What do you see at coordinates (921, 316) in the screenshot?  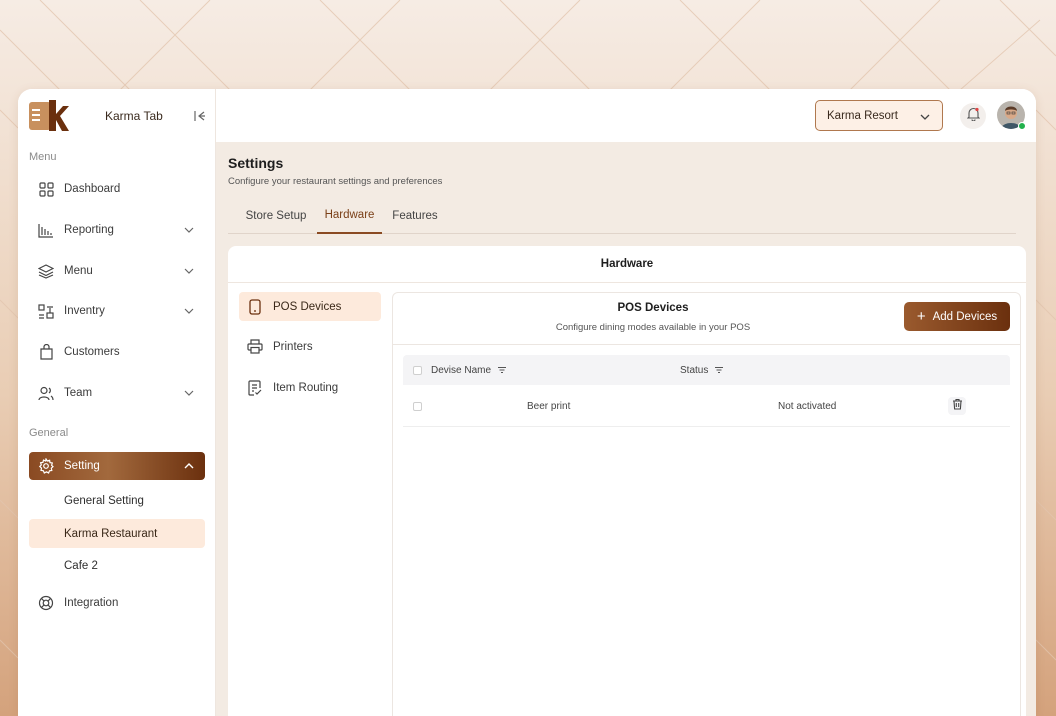 I see `plus-icon: +` at bounding box center [921, 316].